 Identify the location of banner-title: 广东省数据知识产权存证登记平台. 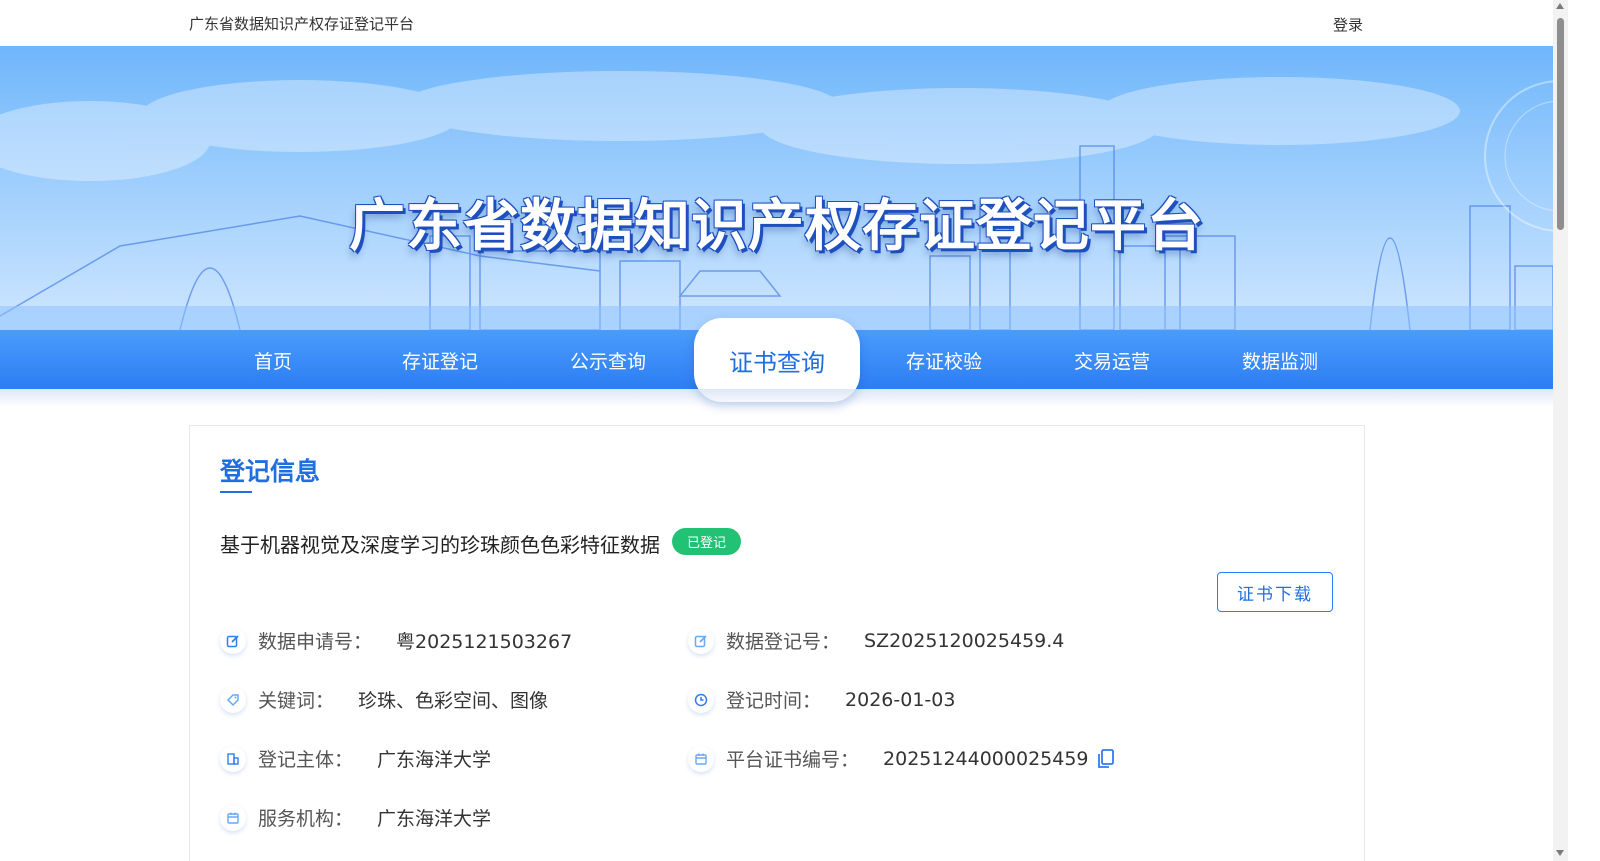
(776, 226).